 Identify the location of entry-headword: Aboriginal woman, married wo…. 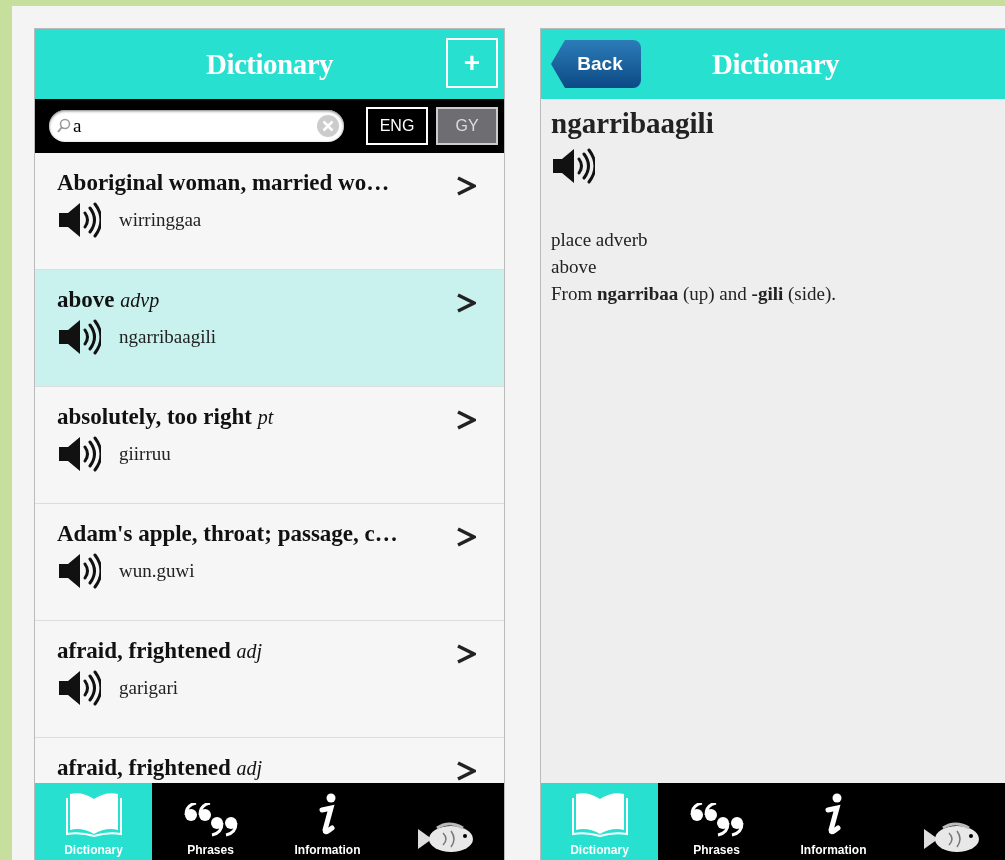
(223, 183).